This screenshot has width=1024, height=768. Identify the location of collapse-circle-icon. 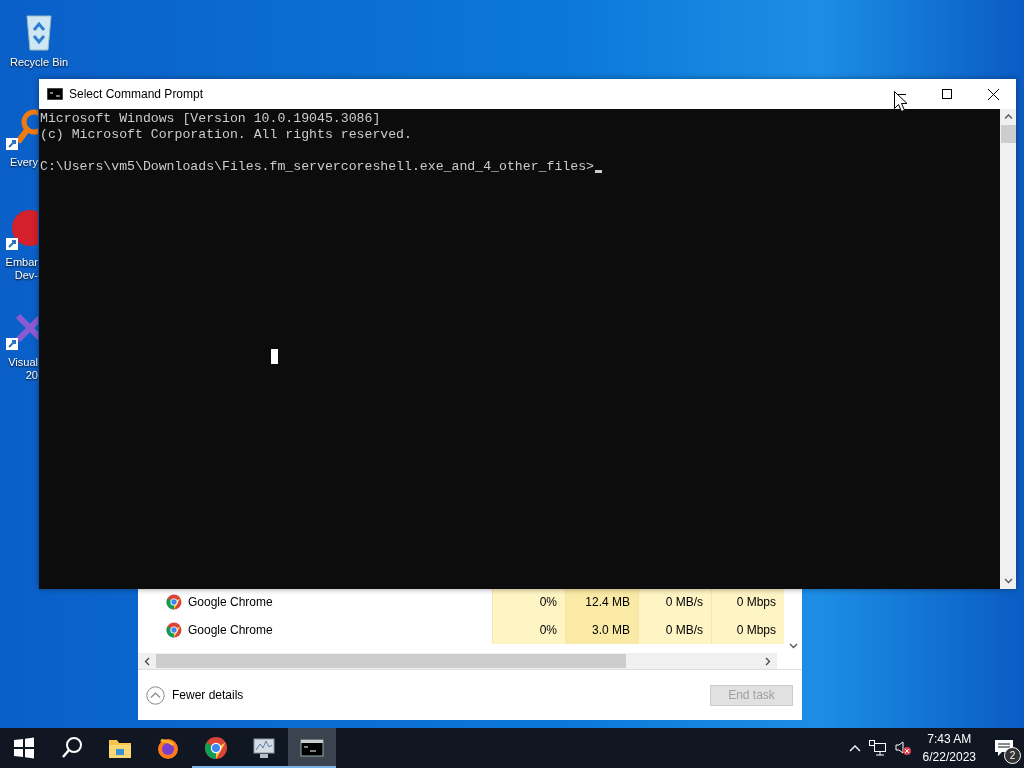
(155, 695).